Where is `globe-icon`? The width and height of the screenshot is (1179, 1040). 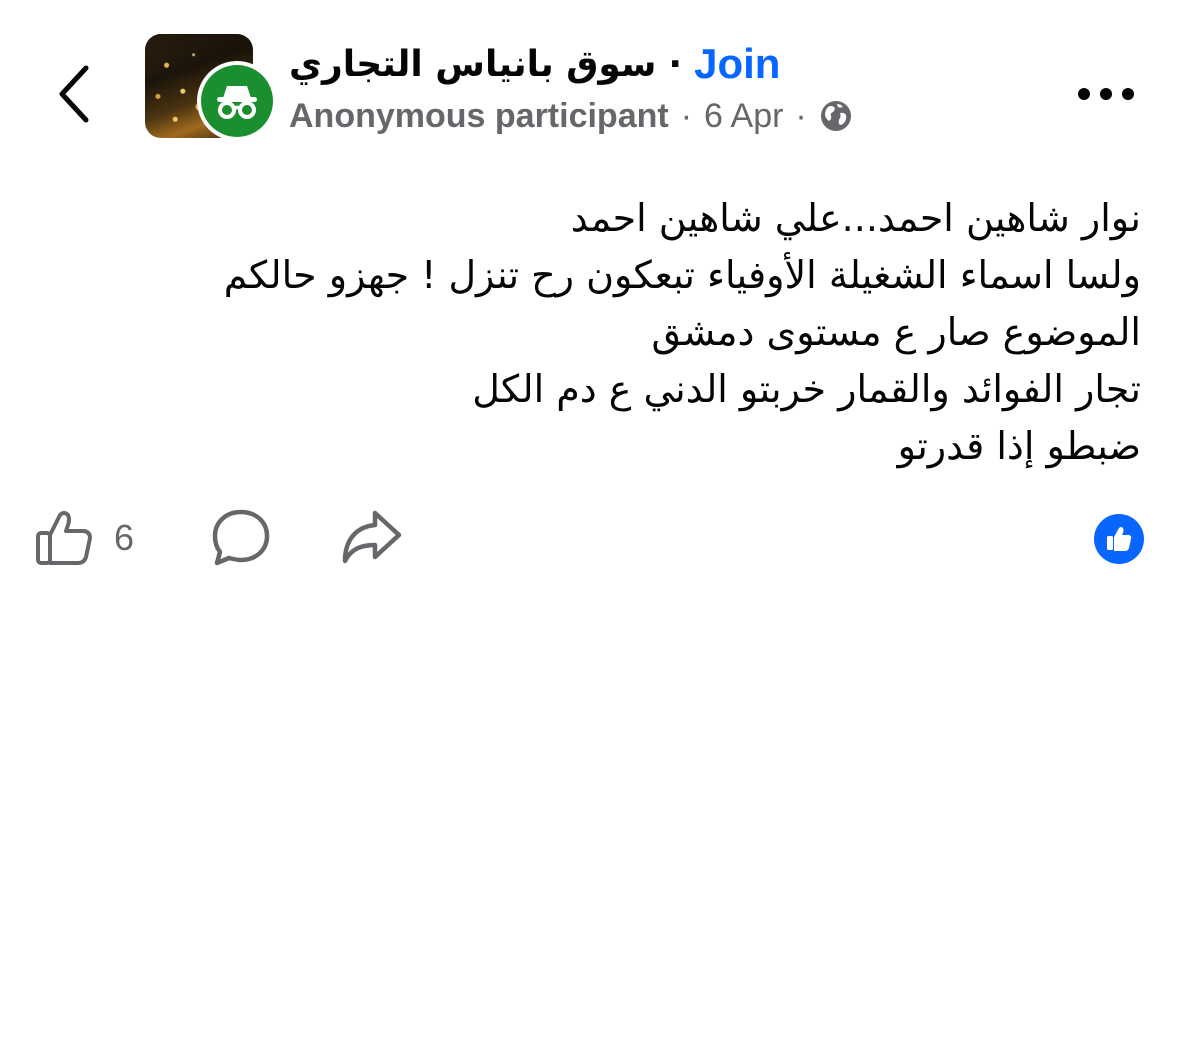
globe-icon is located at coordinates (836, 116).